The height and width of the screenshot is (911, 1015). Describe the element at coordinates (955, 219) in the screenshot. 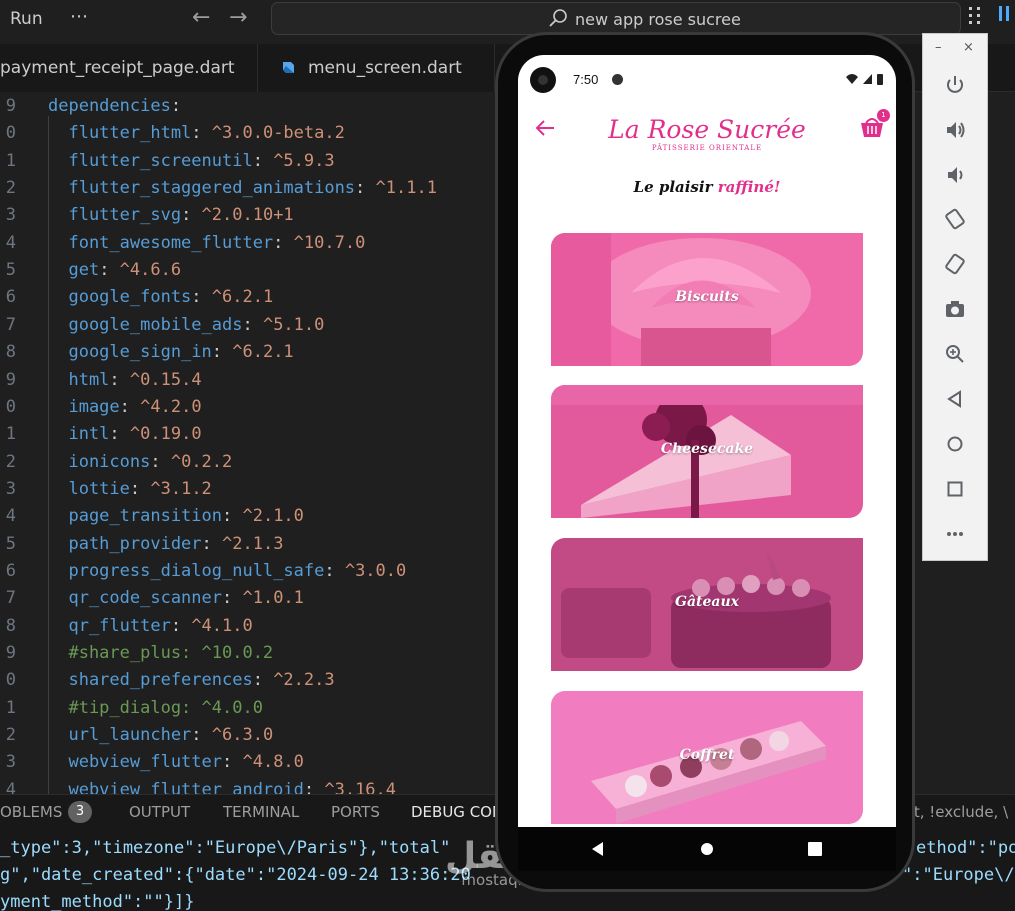

I see `rotate-left-icon` at that location.